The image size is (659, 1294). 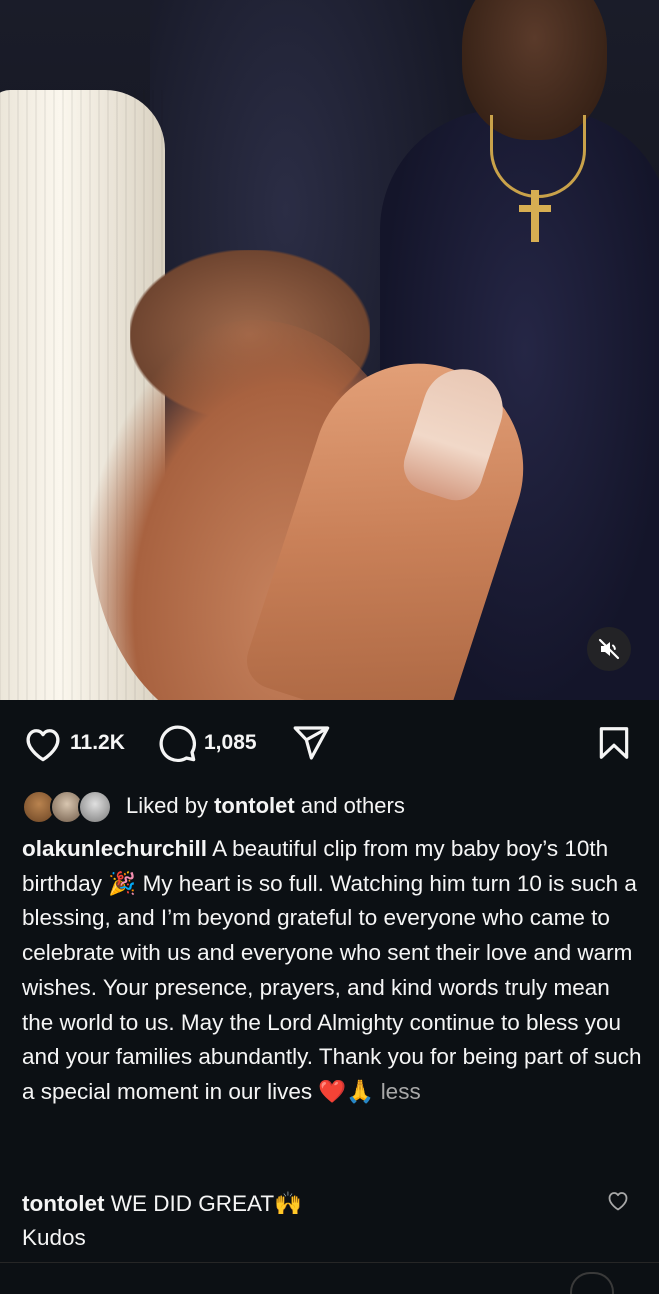 I want to click on heart-outline-icon, so click(x=618, y=1201).